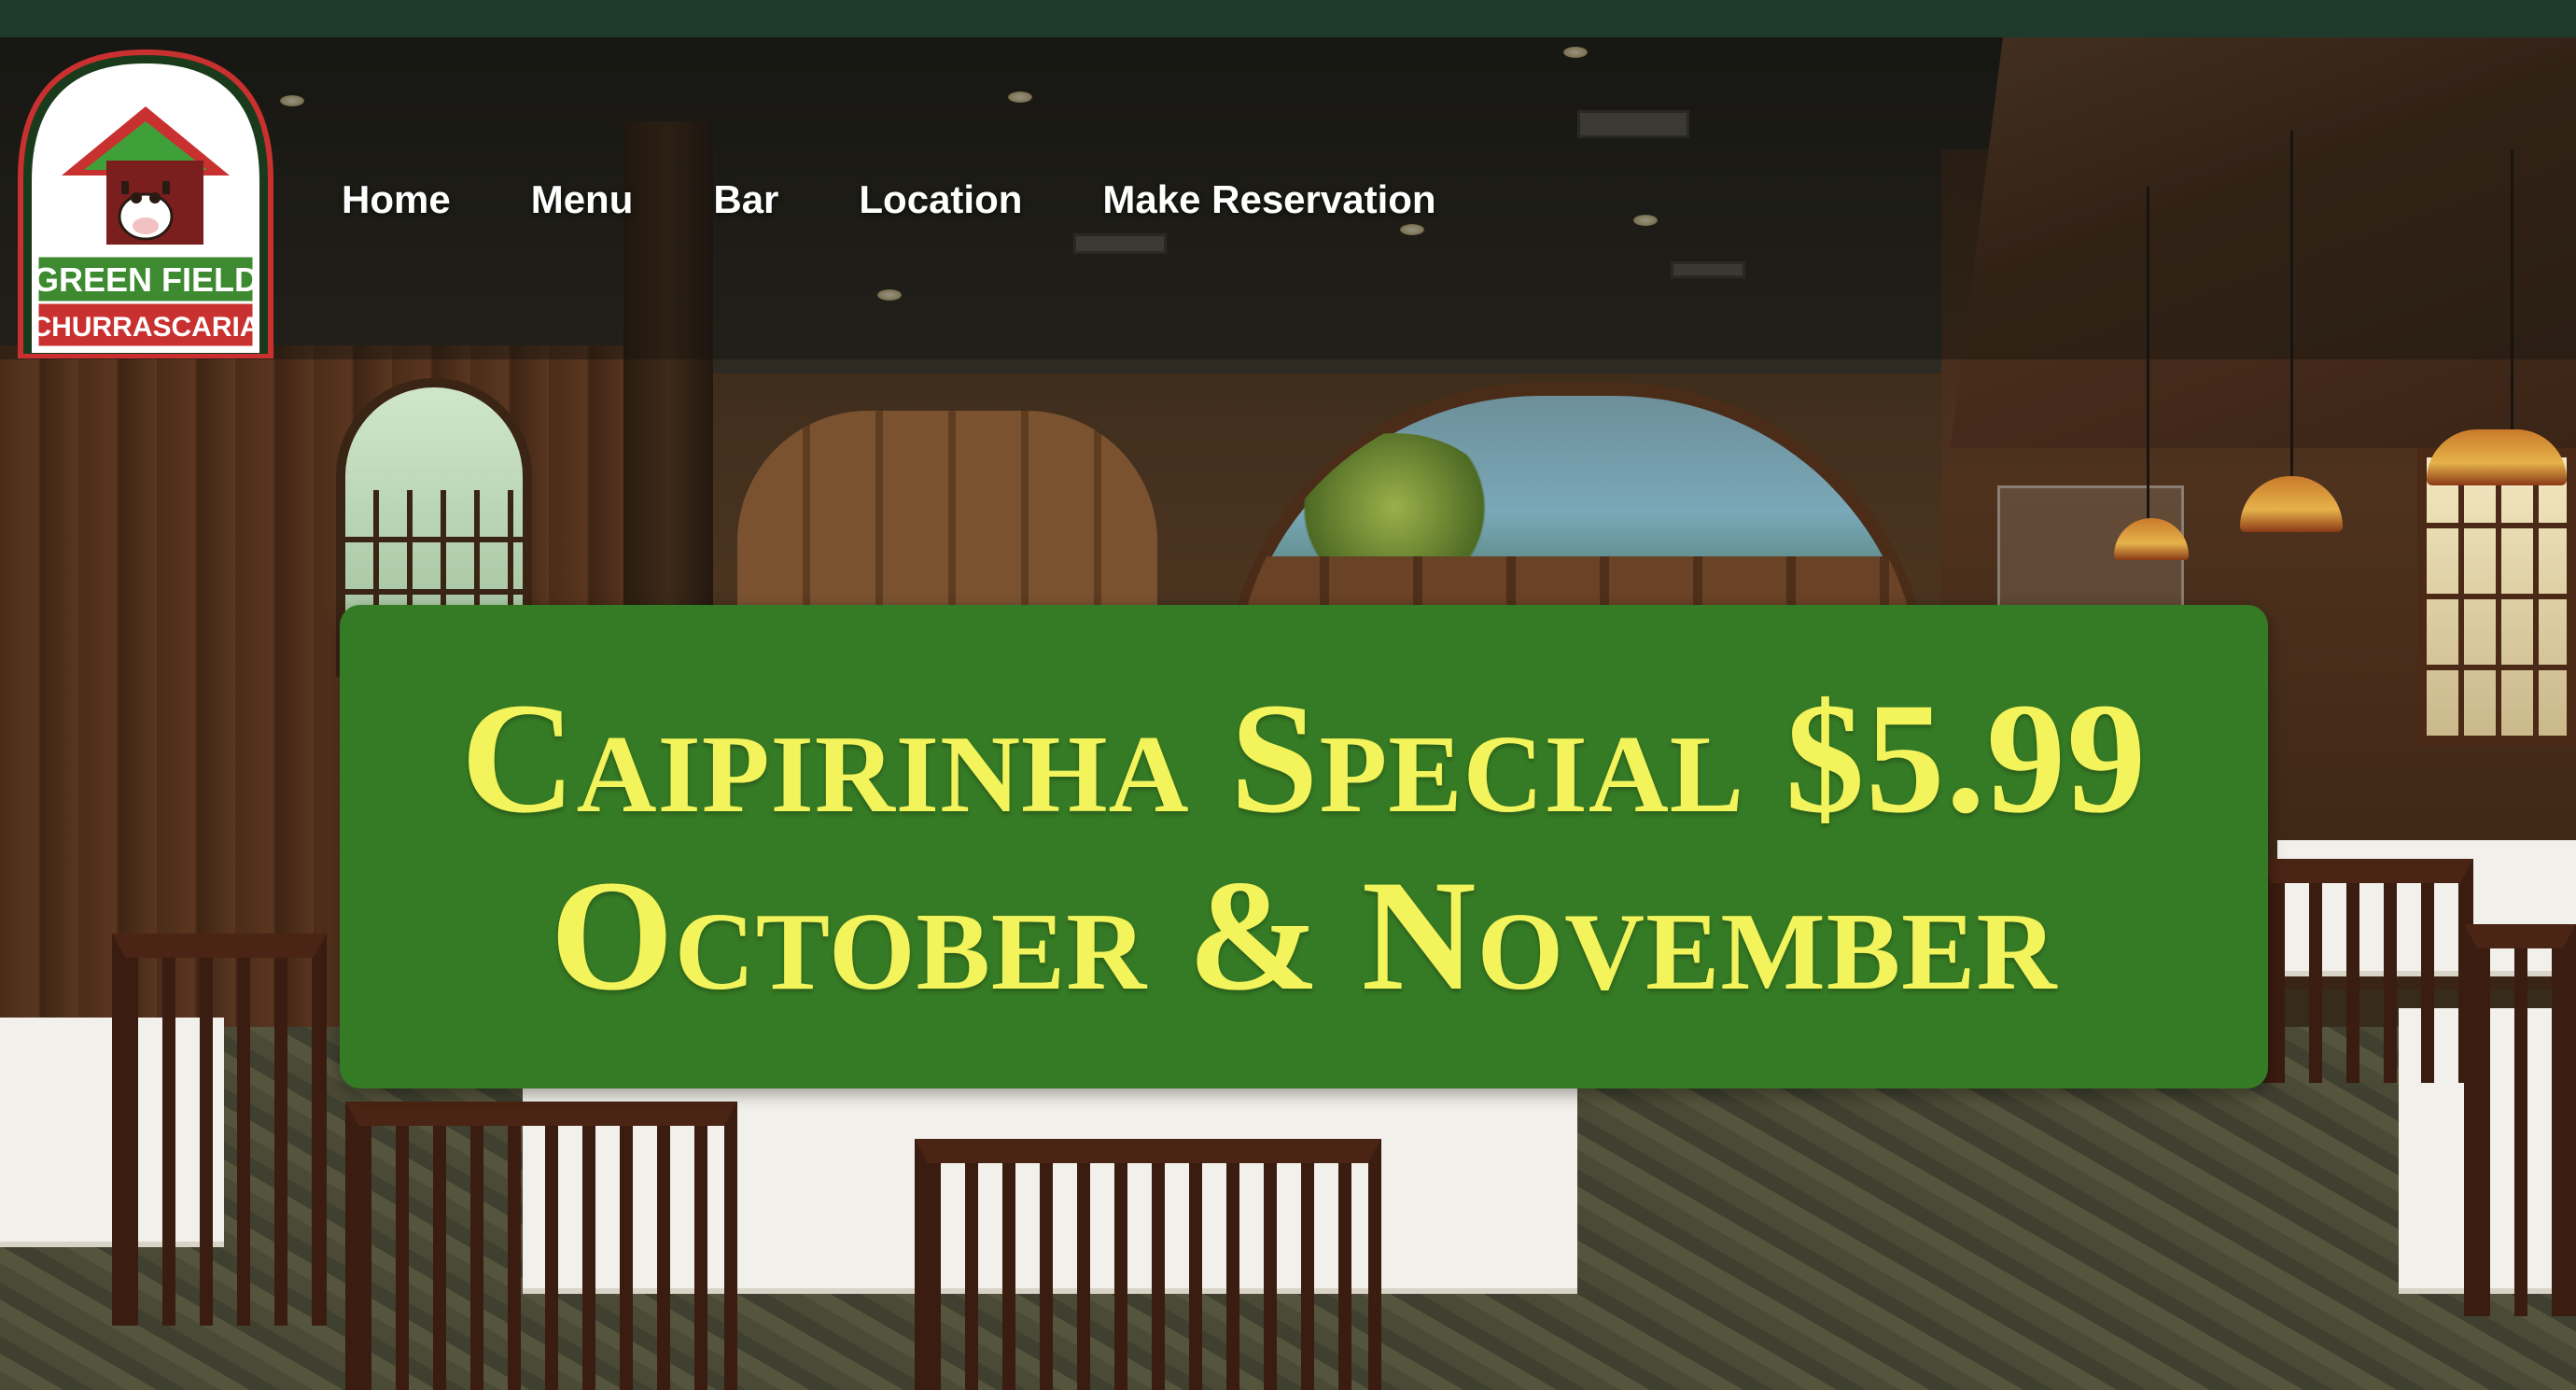  Describe the element at coordinates (146, 279) in the screenshot. I see `logo-line1: GREEN FIELD` at that location.